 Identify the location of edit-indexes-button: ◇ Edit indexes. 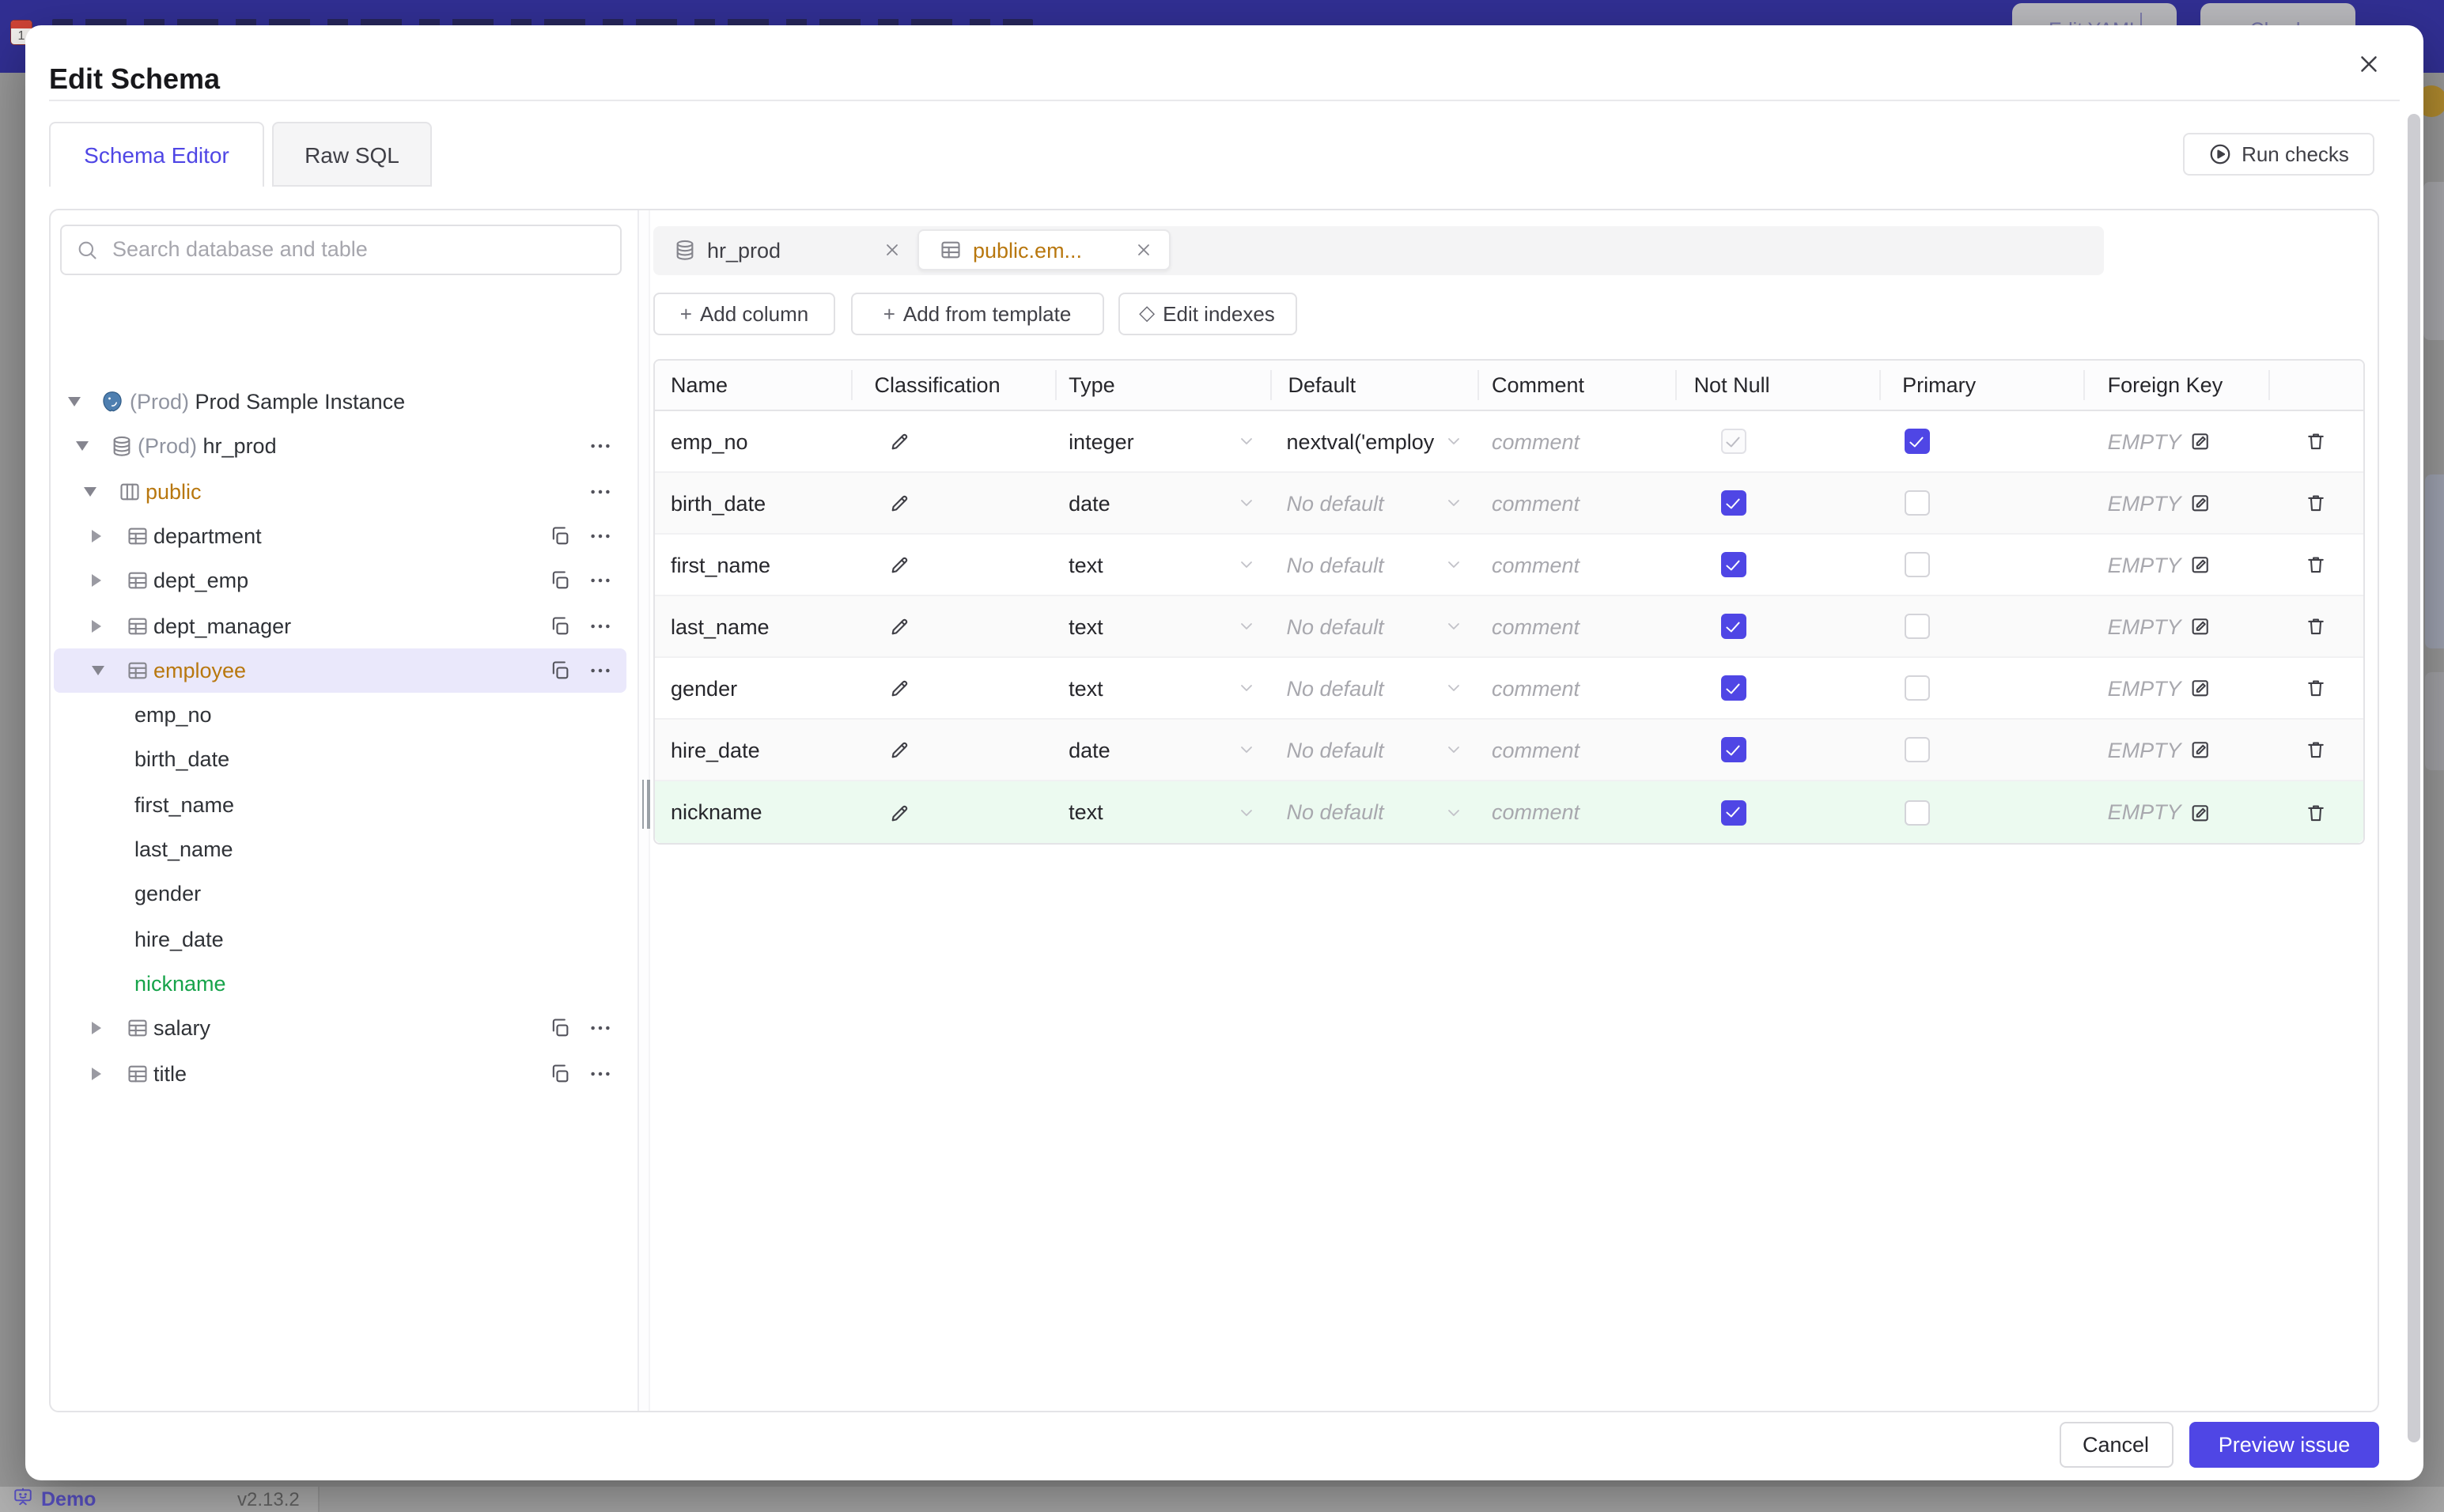
(1207, 313).